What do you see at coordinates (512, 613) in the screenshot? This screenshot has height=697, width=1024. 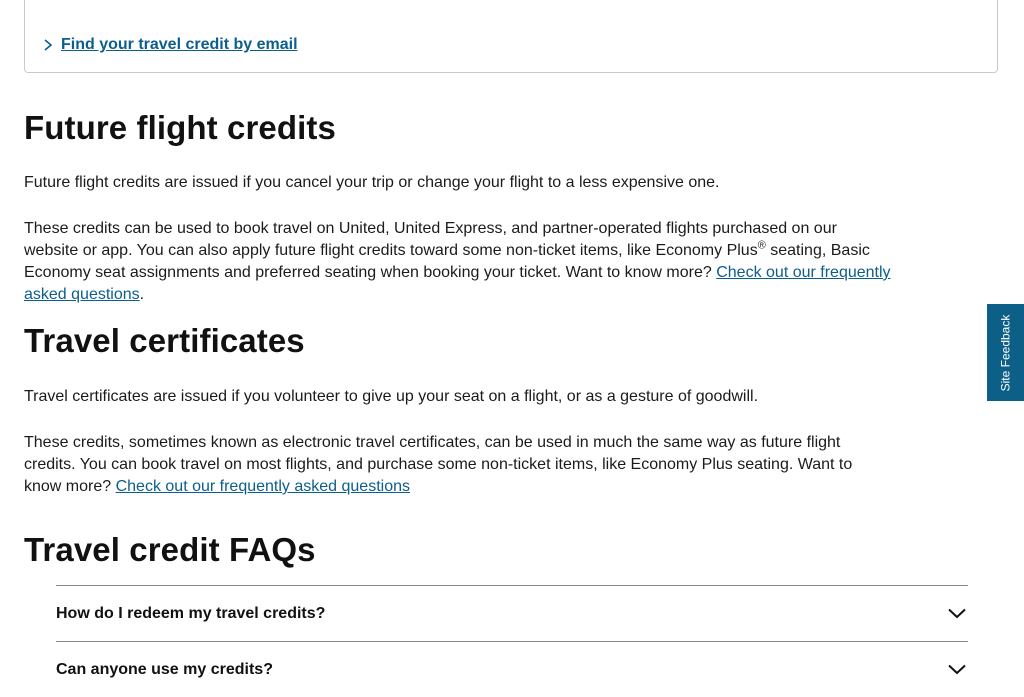 I see `faq-item-redeem: How do I redeem my travel credits?` at bounding box center [512, 613].